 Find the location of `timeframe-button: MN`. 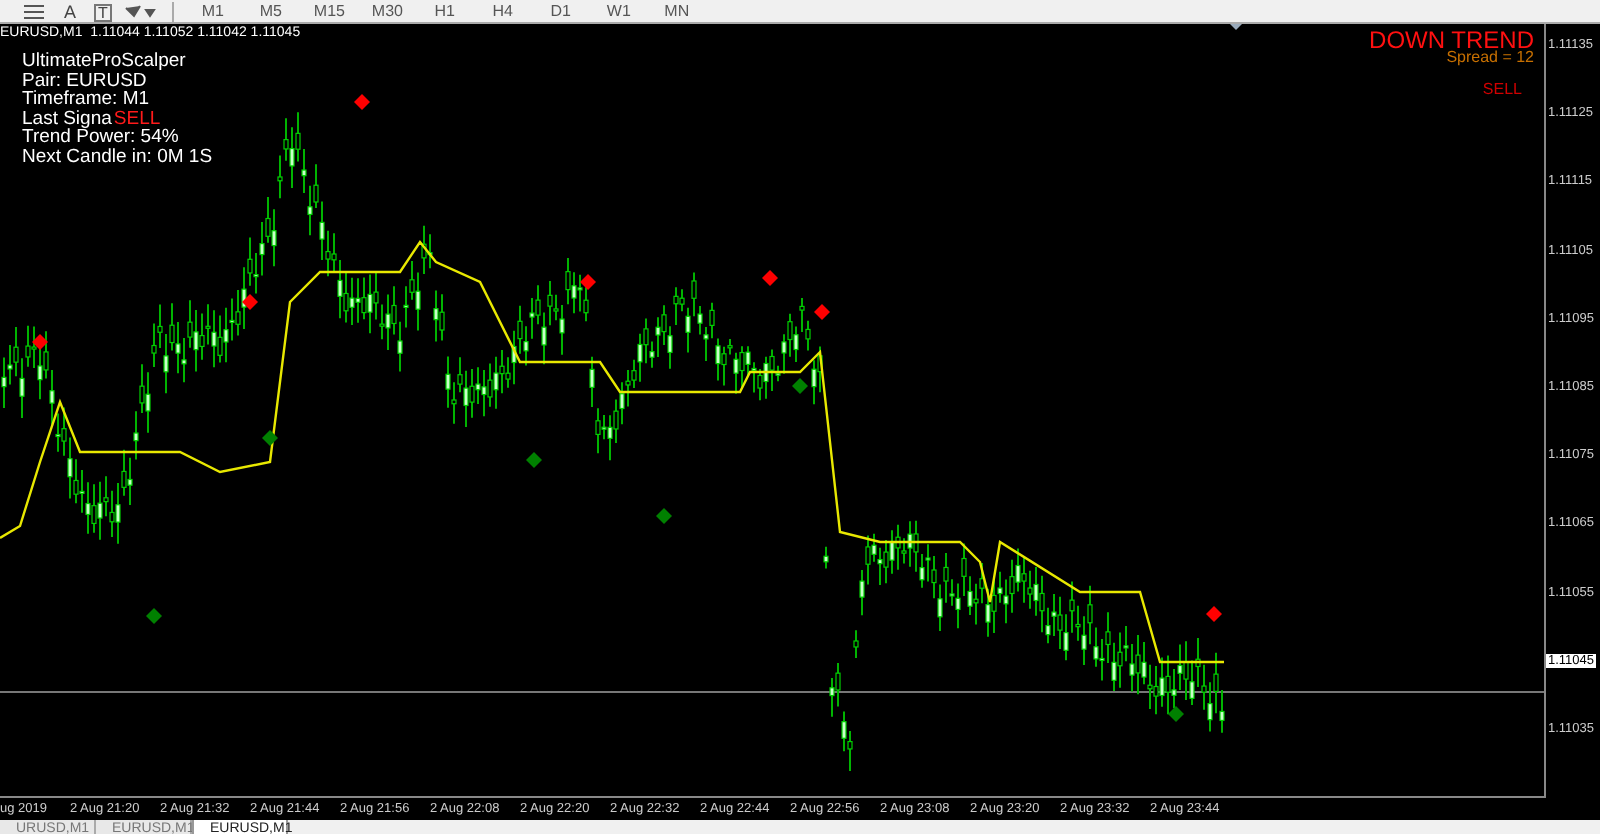

timeframe-button: MN is located at coordinates (676, 12).